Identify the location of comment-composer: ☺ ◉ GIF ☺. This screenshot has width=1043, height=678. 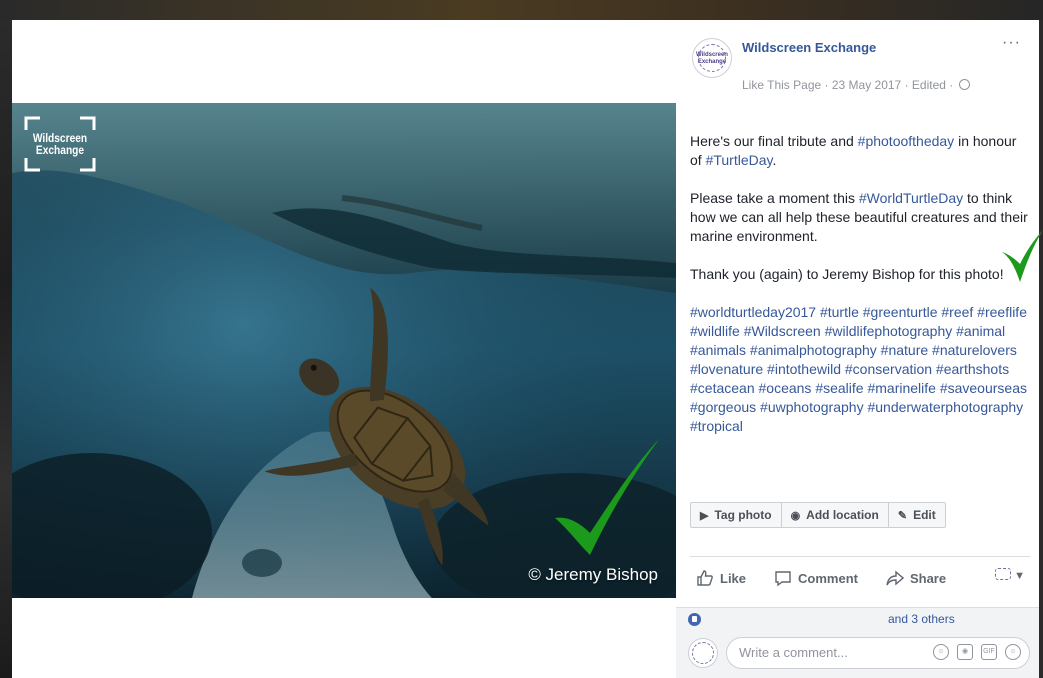
(857, 653).